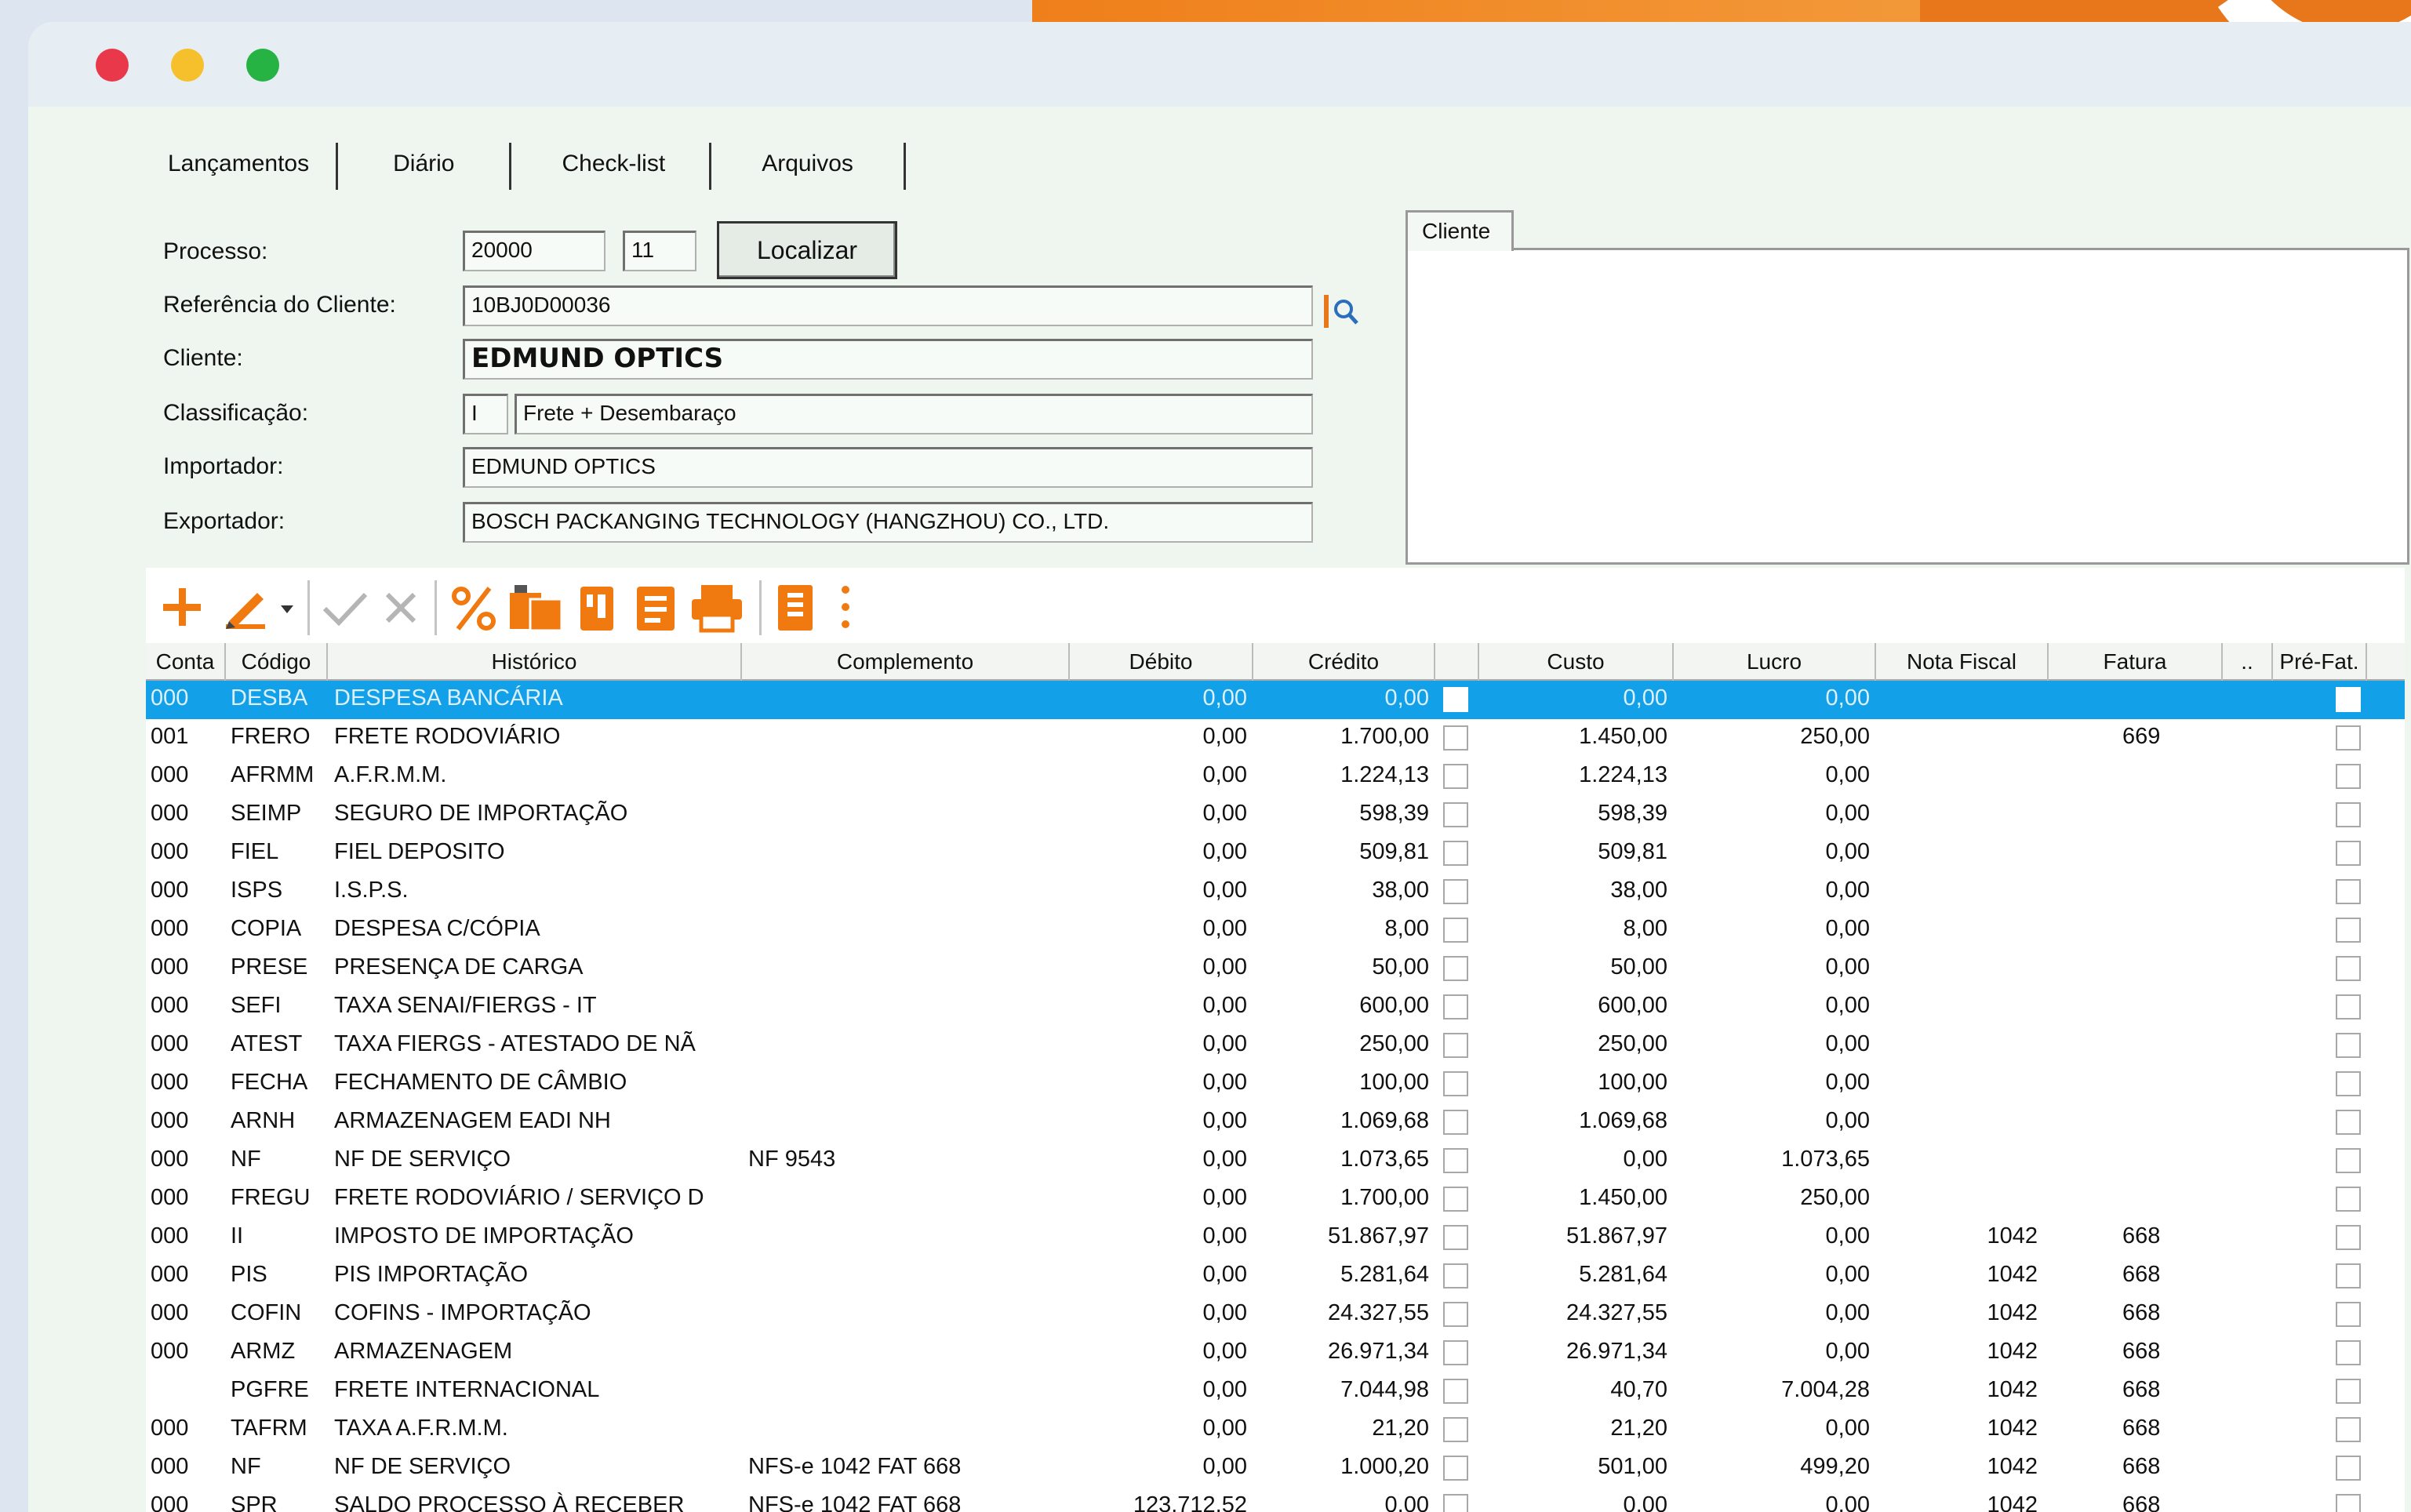 Image resolution: width=2411 pixels, height=1512 pixels. I want to click on tab-cliente: Cliente, so click(1460, 230).